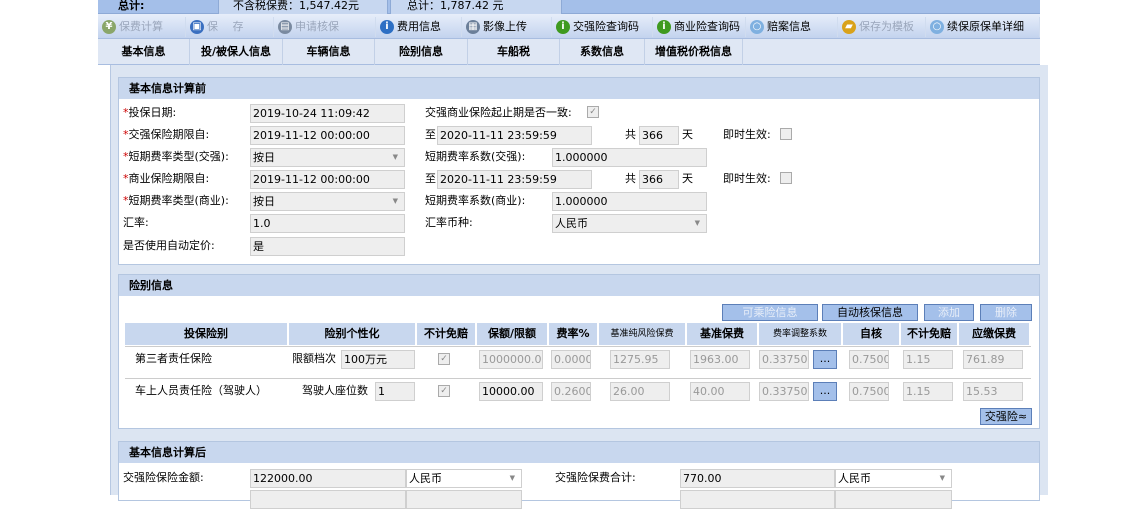 The height and width of the screenshot is (509, 1130). I want to click on bi-end-input: 2020-11-11 23:59:59, so click(514, 179).